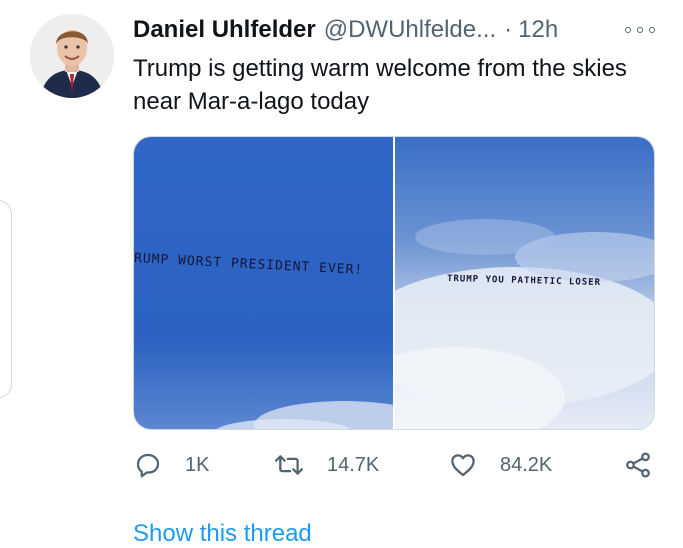 This screenshot has width=683, height=548. I want to click on share-icon, so click(638, 465).